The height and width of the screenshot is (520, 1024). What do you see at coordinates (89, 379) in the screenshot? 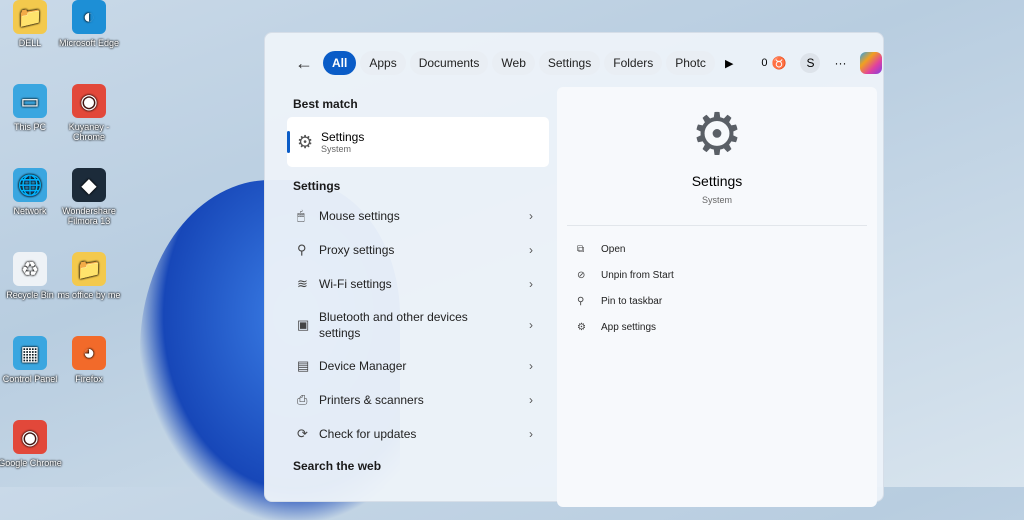
I see `desktop-icon-label: Firefox` at bounding box center [89, 379].